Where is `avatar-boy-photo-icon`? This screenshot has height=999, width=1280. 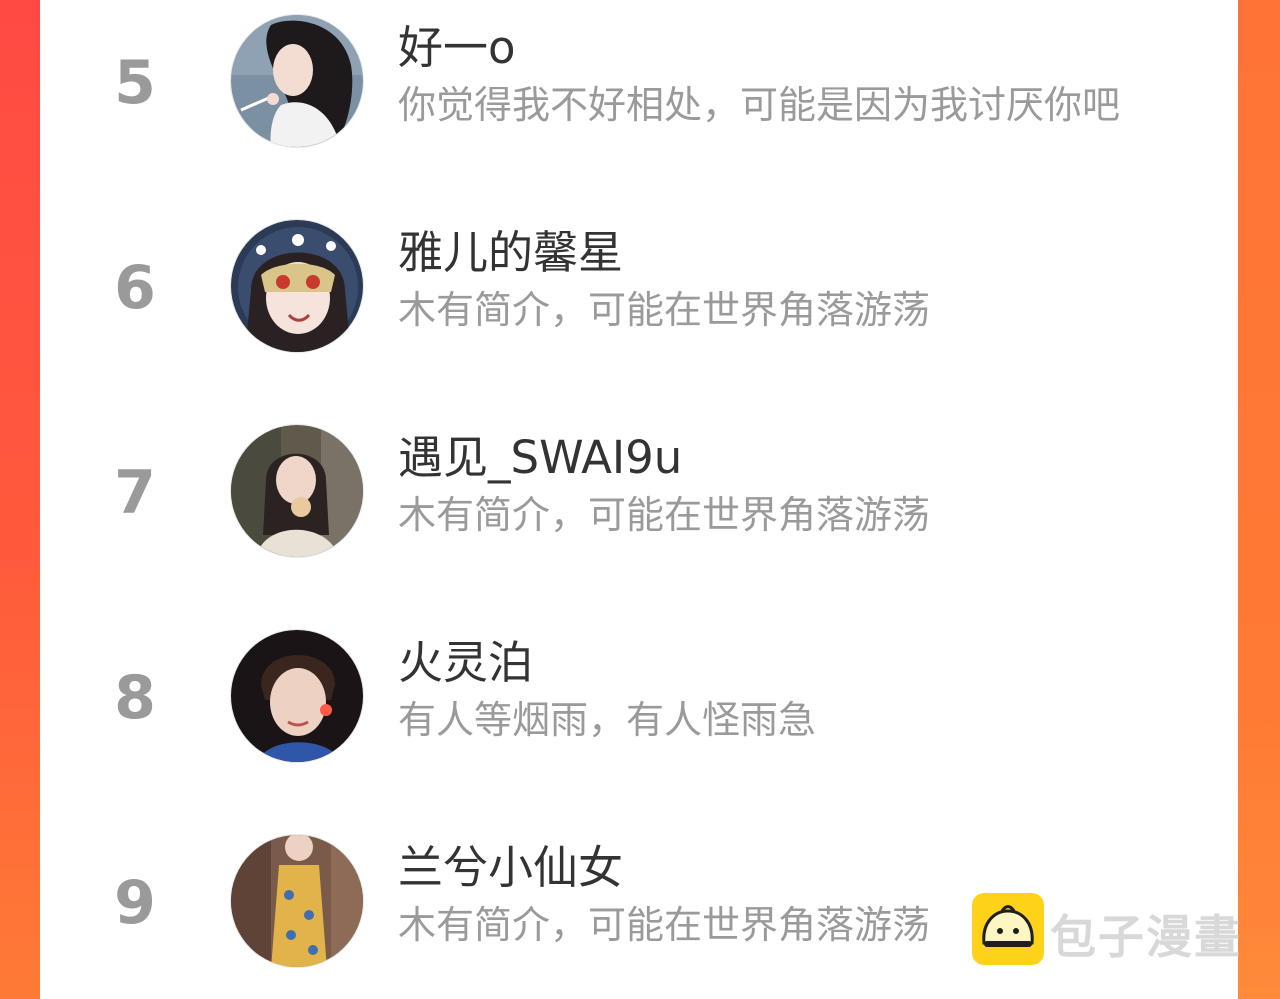 avatar-boy-photo-icon is located at coordinates (297, 696).